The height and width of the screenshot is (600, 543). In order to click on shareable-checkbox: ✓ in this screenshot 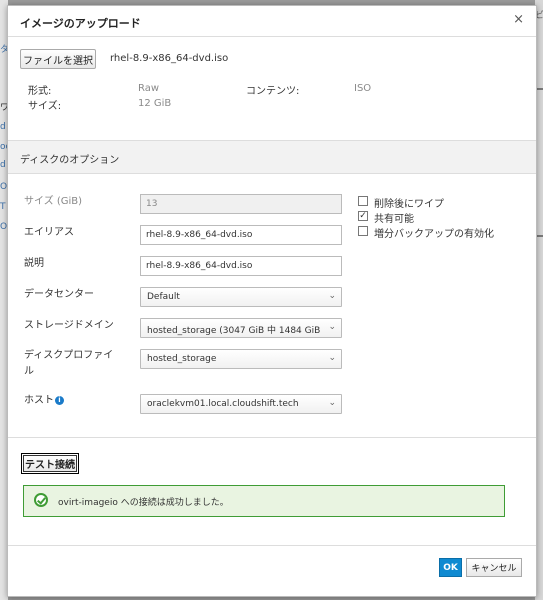, I will do `click(363, 216)`.